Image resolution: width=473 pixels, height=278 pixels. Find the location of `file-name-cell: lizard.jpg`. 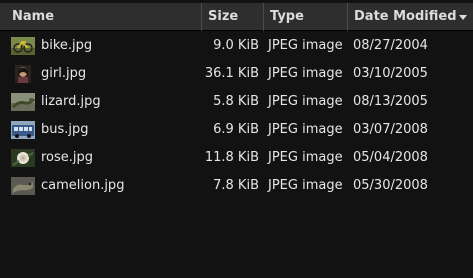

file-name-cell: lizard.jpg is located at coordinates (101, 102).